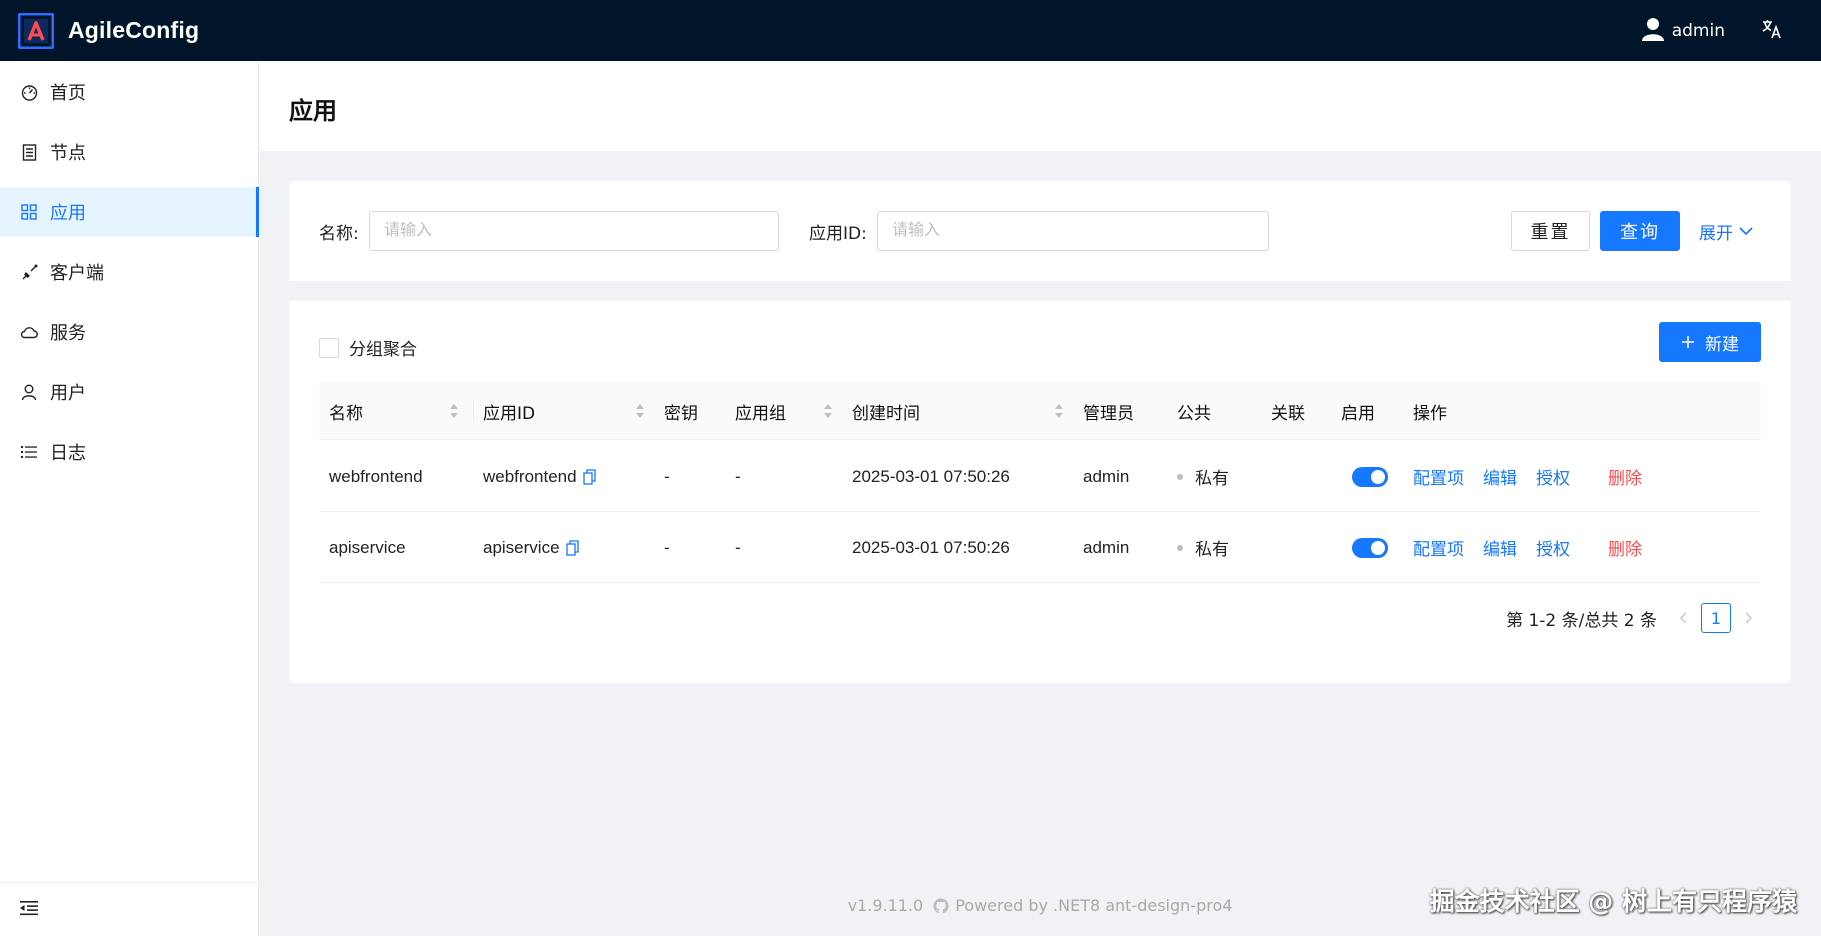 This screenshot has width=1821, height=936. Describe the element at coordinates (941, 906) in the screenshot. I see `github-icon` at that location.